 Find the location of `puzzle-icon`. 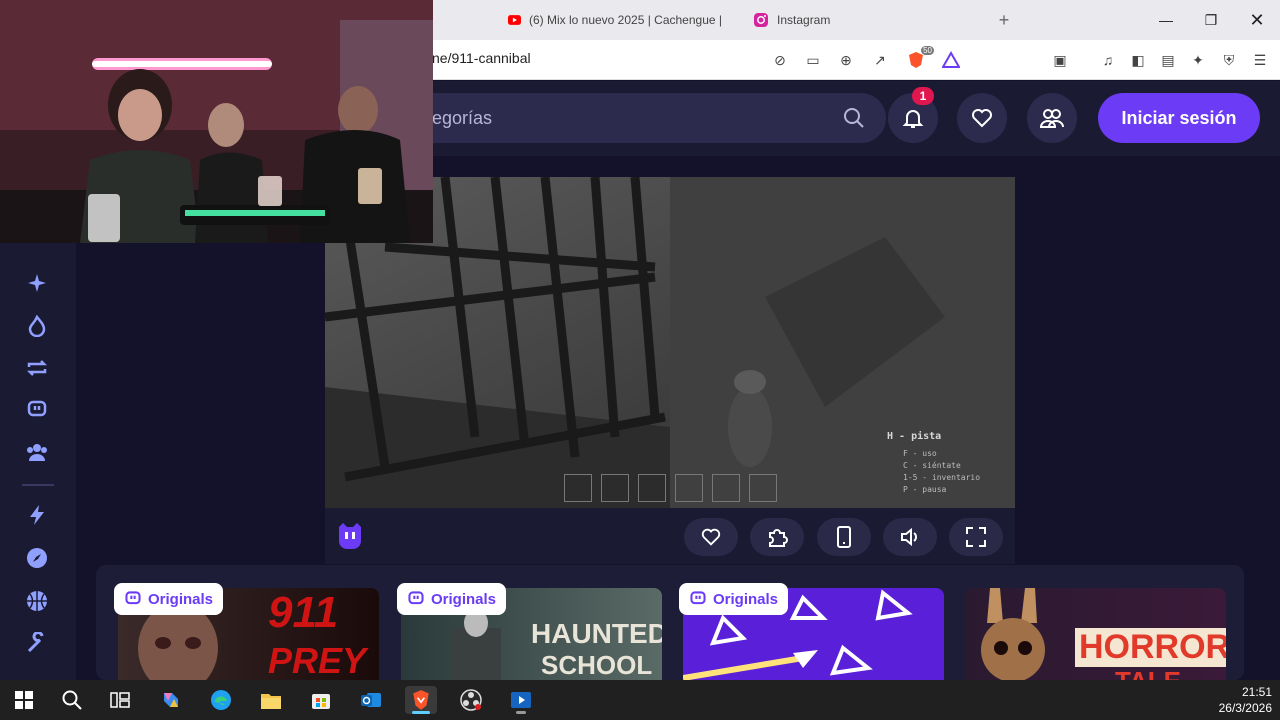

puzzle-icon is located at coordinates (778, 538).